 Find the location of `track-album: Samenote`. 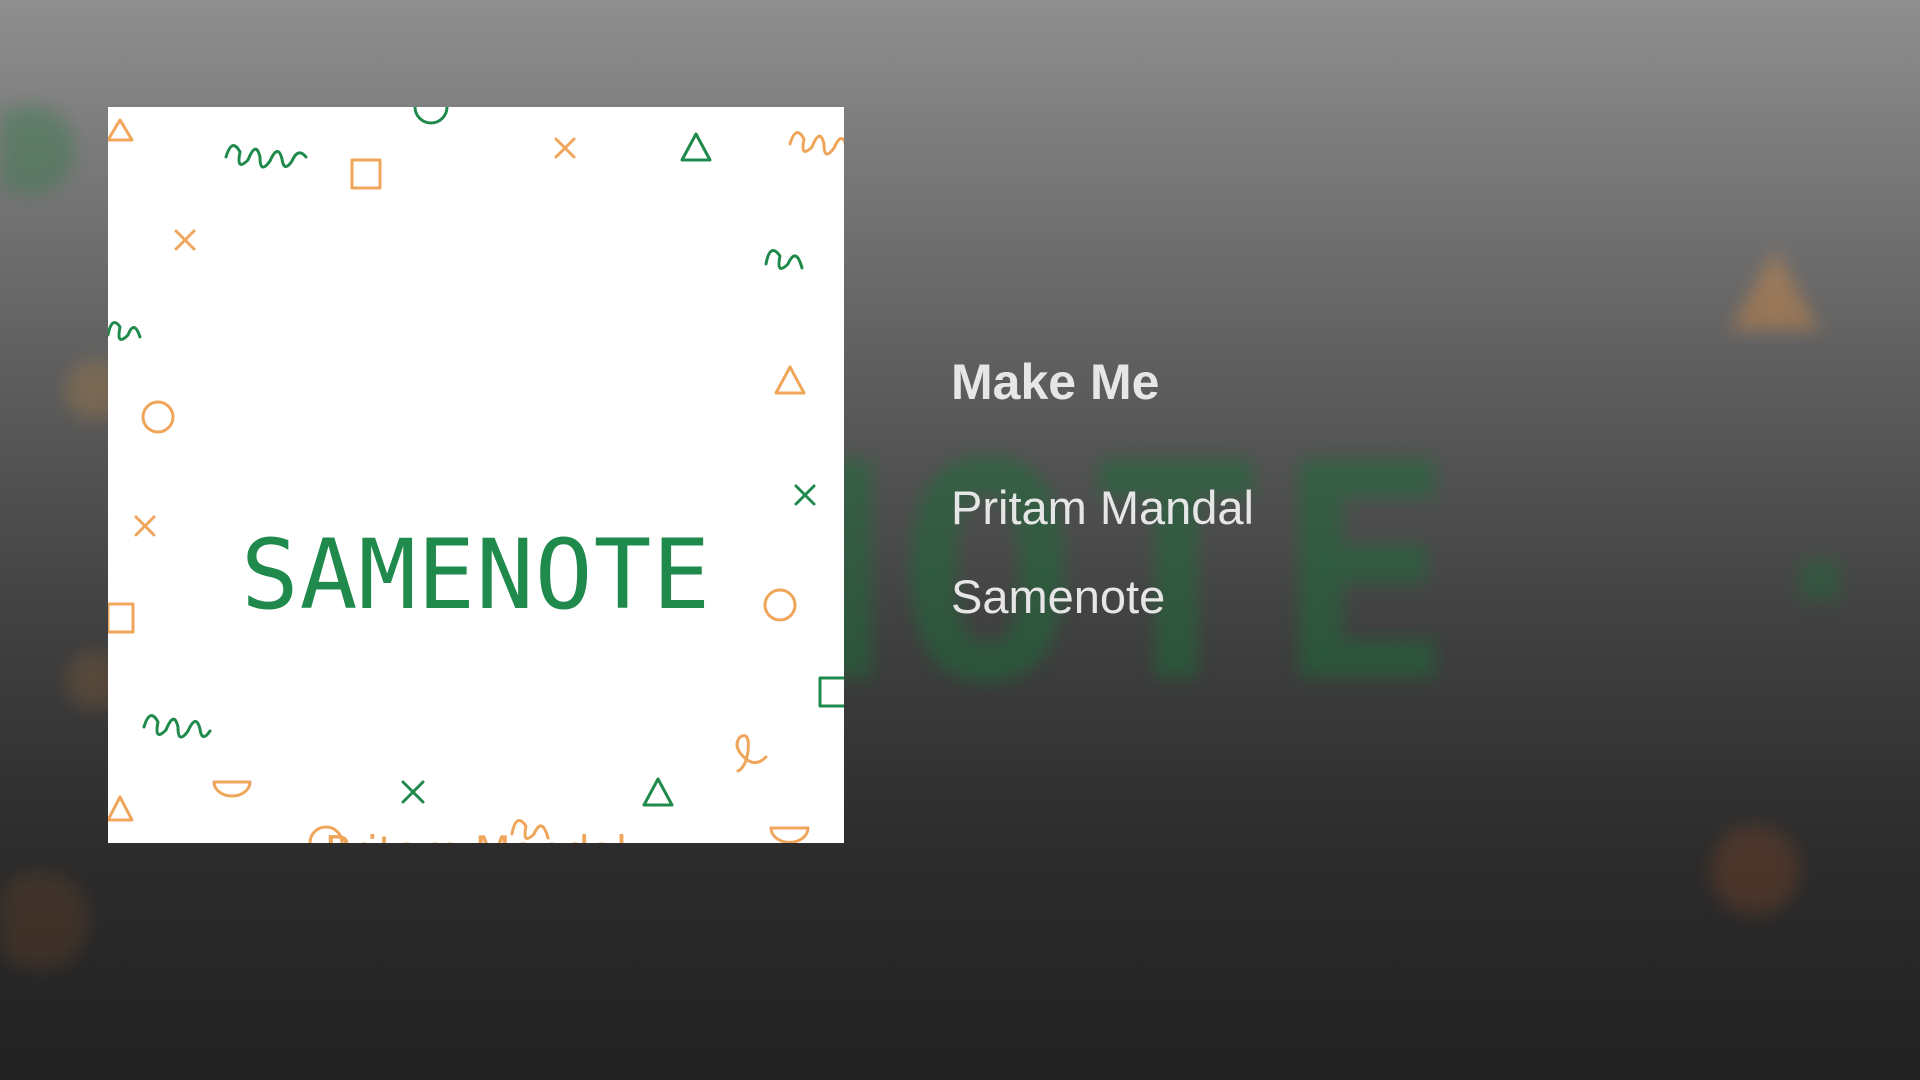

track-album: Samenote is located at coordinates (1058, 596).